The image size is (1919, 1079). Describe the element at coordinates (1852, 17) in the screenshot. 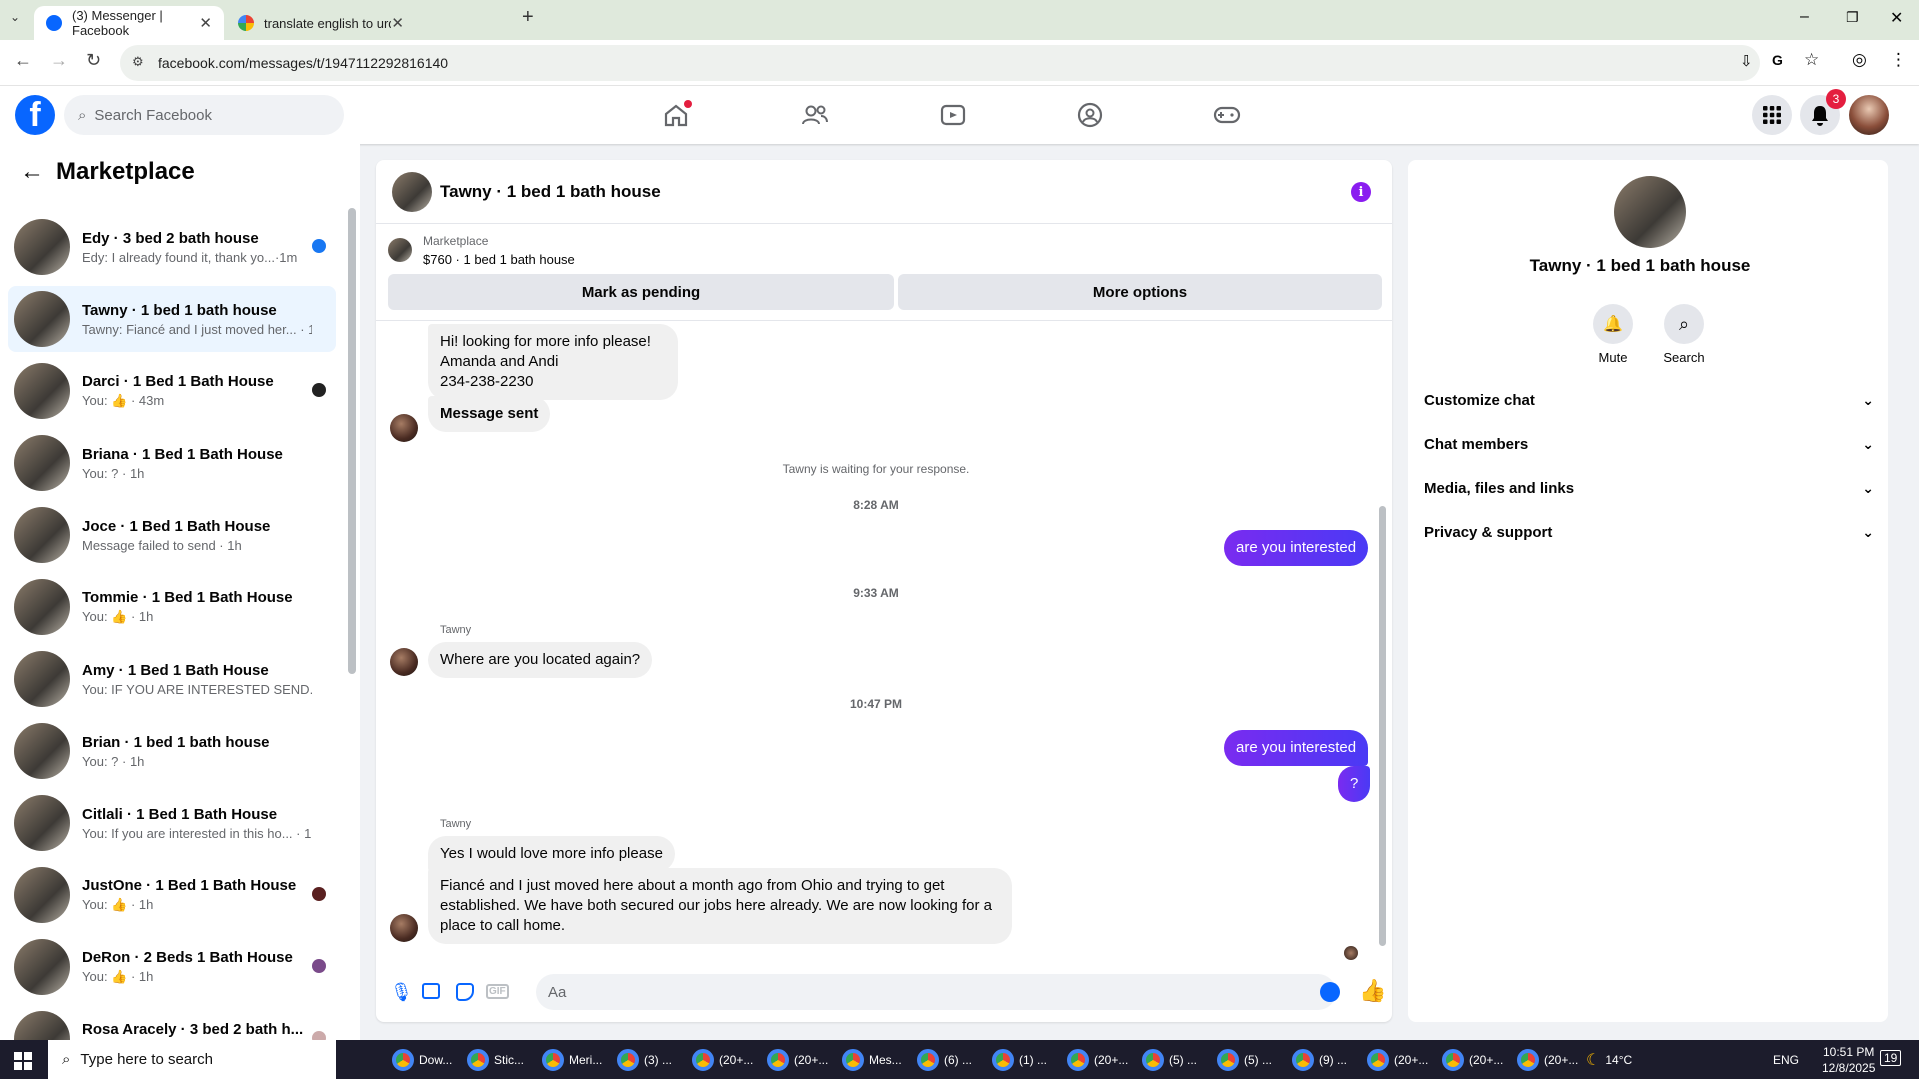

I see `window-restore-icon: ❐` at that location.